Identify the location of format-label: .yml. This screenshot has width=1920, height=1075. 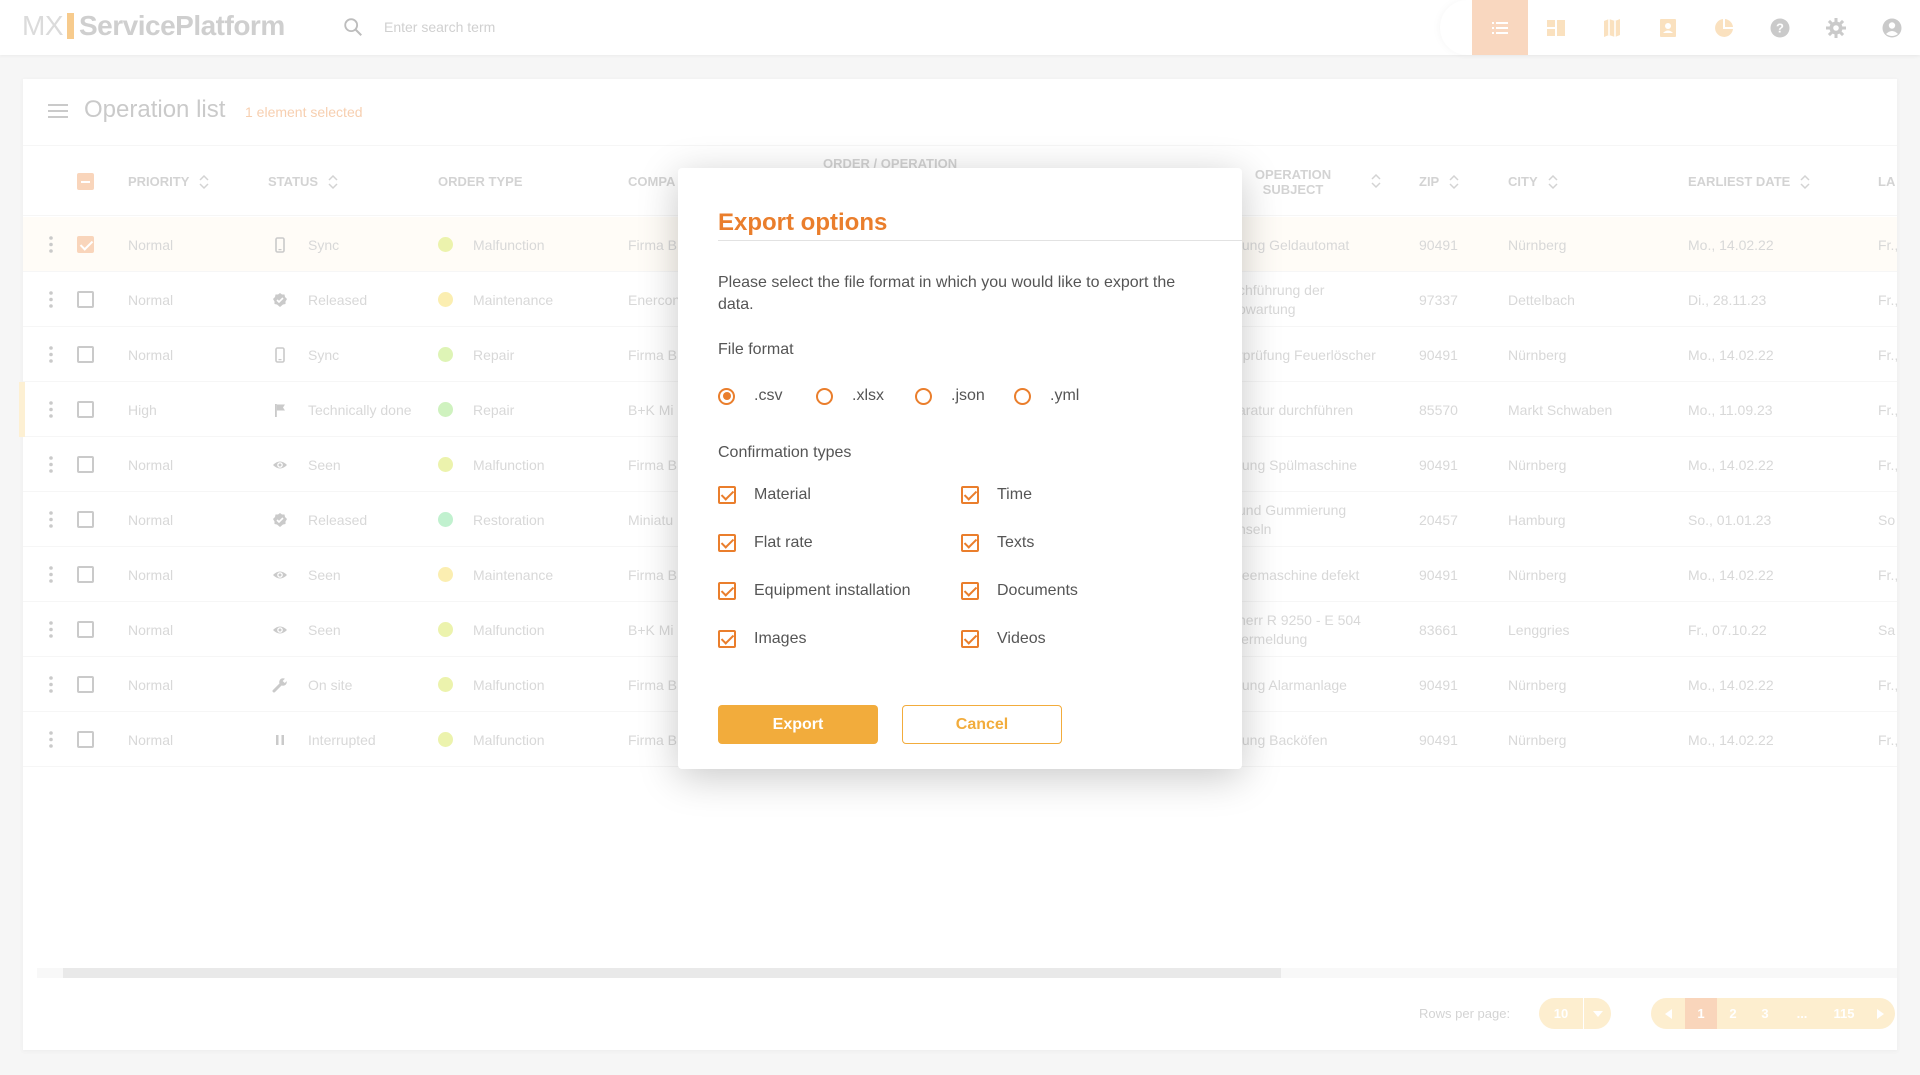
(1065, 395).